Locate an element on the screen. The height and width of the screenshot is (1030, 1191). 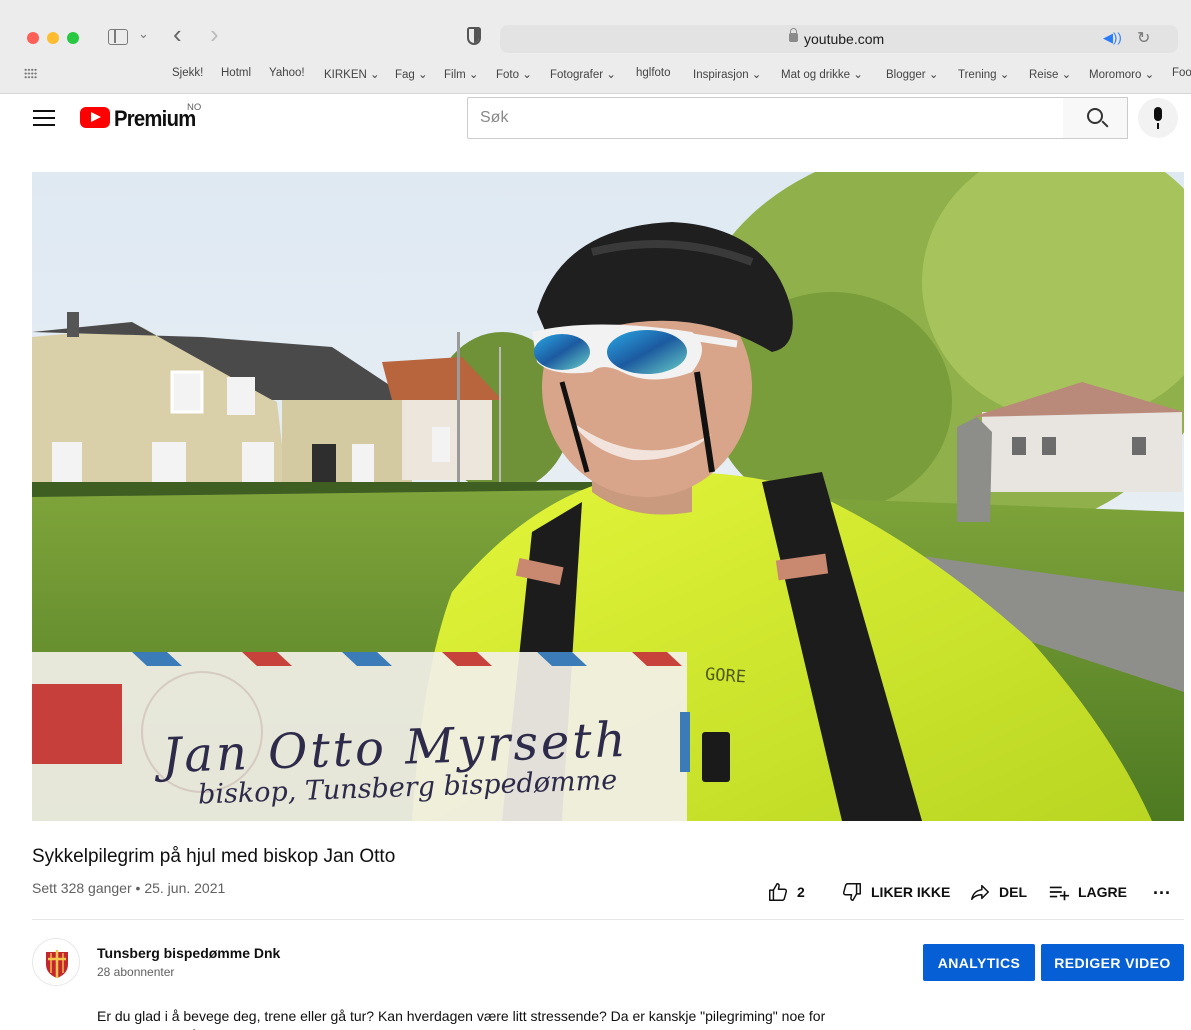
lock-icon is located at coordinates (793, 35).